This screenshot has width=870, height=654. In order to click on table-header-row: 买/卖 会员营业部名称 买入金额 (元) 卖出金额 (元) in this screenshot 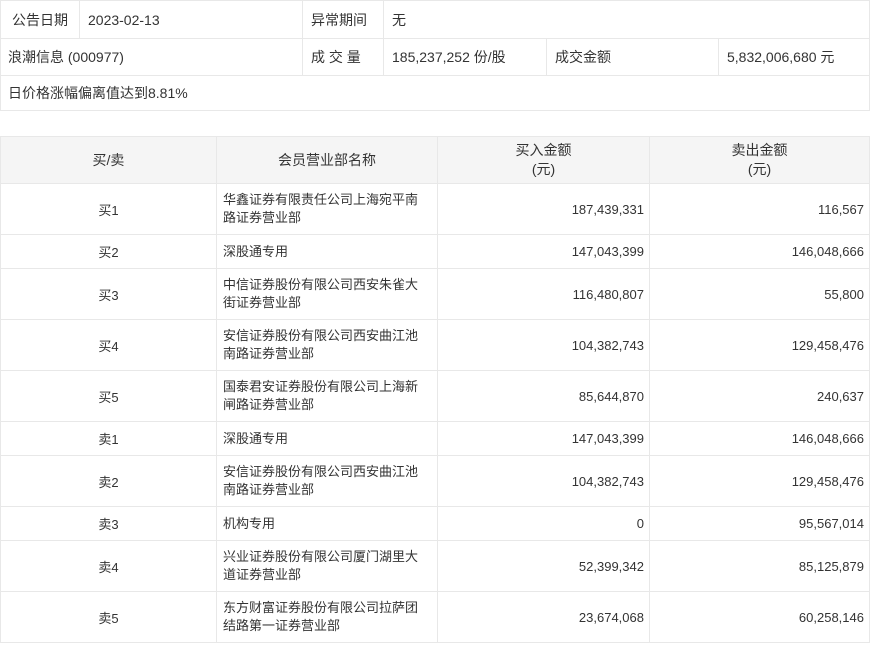, I will do `click(435, 160)`.